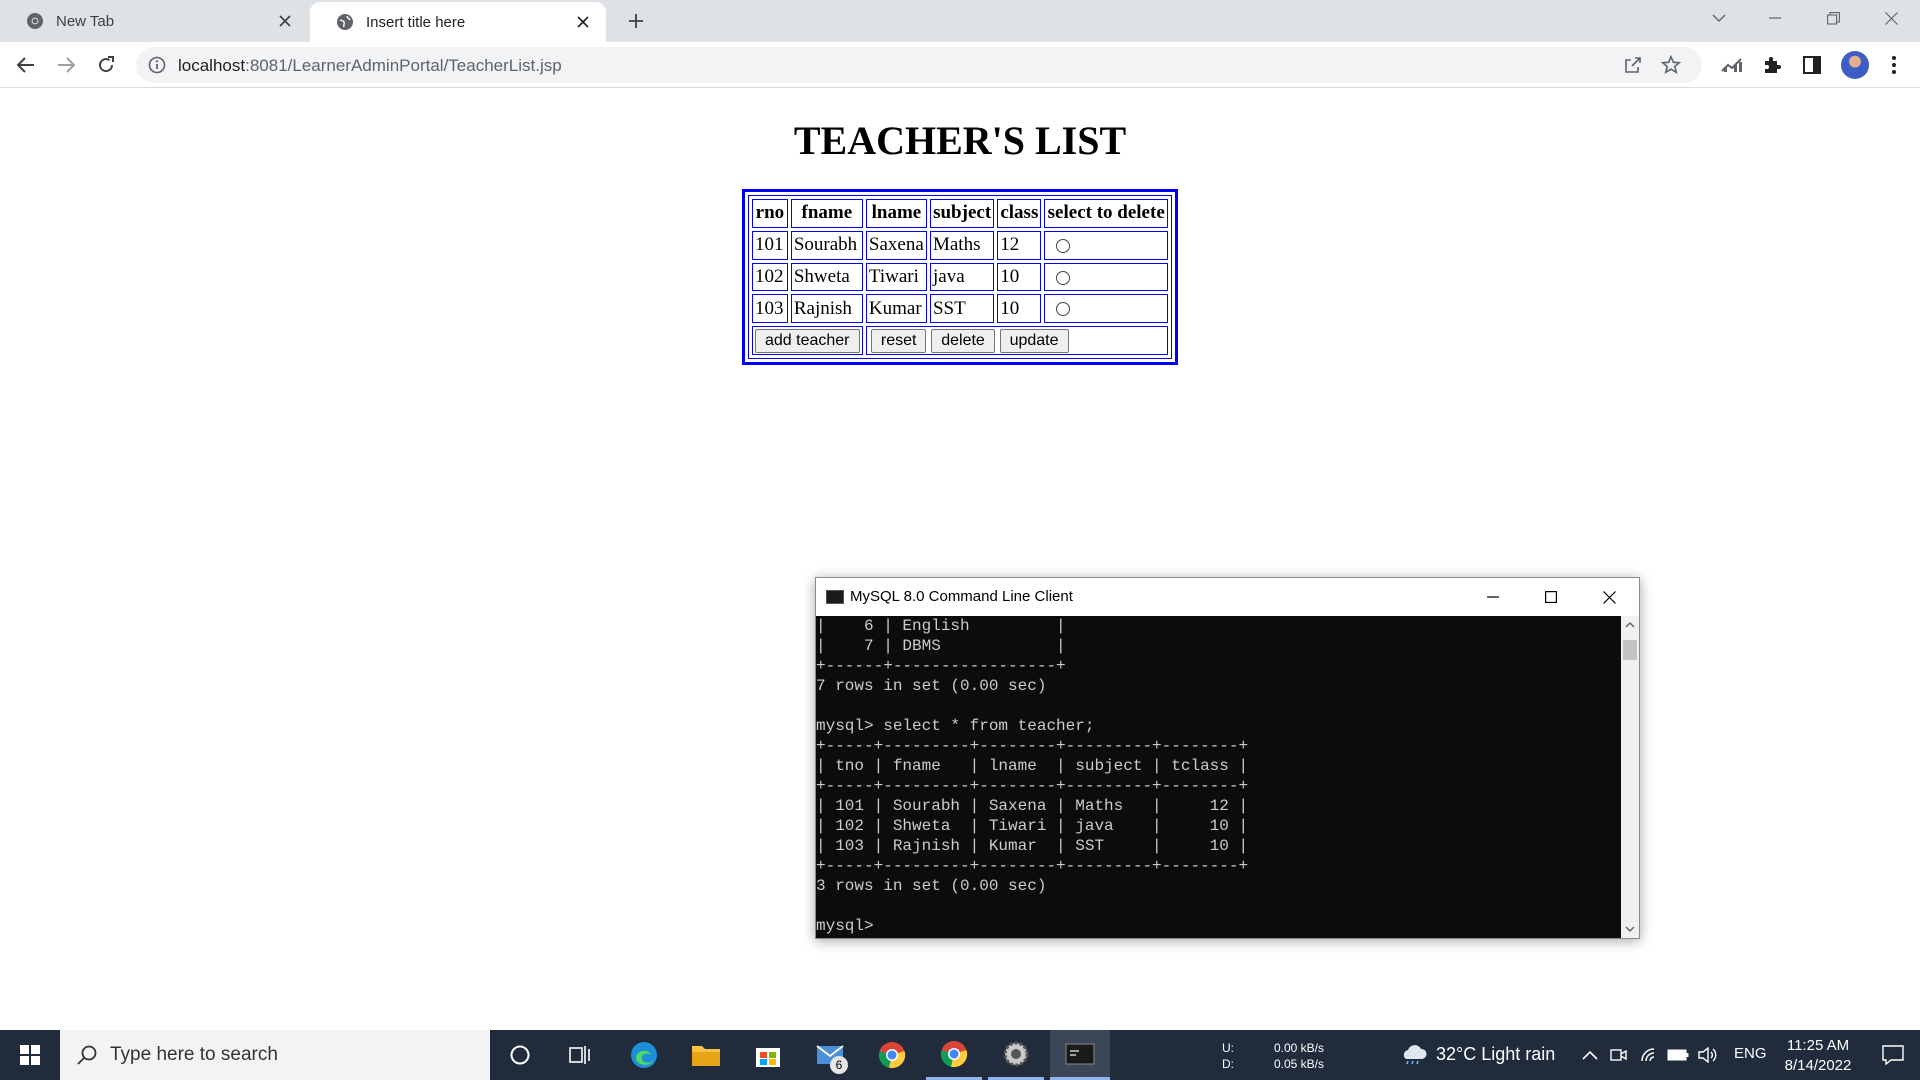  Describe the element at coordinates (954, 1055) in the screenshot. I see `chrome-running-icon` at that location.